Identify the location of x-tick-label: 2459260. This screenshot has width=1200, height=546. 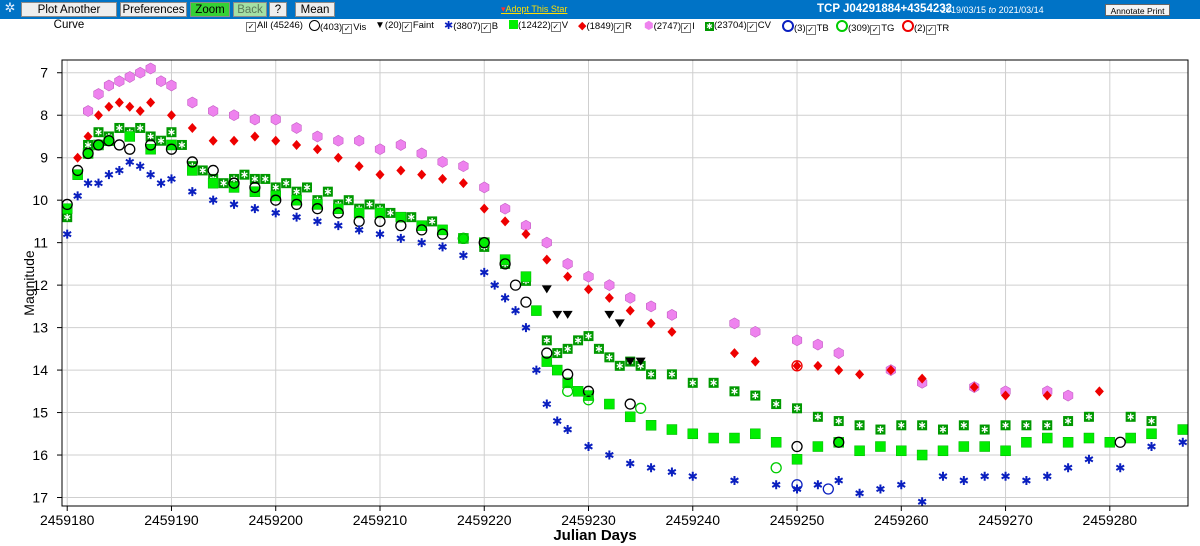
(901, 520).